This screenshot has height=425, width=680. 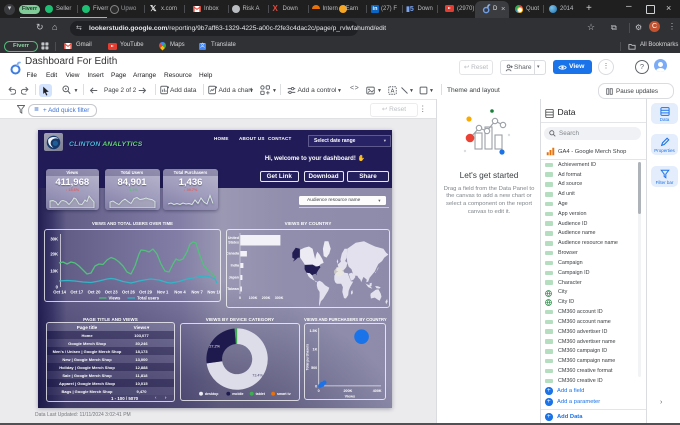 What do you see at coordinates (234, 278) in the screenshot?
I see `svg-text: Japan` at bounding box center [234, 278].